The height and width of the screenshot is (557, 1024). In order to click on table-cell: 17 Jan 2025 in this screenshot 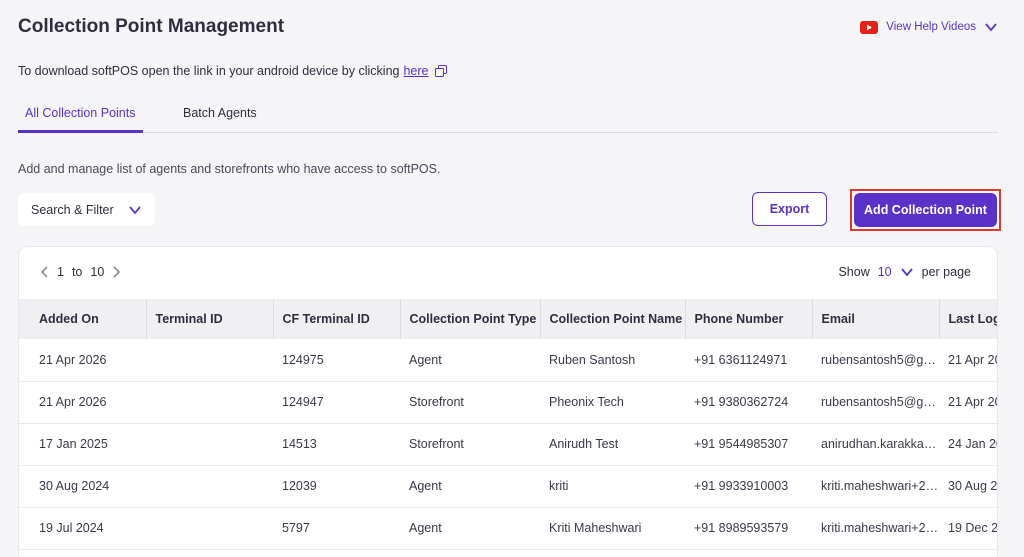, I will do `click(82, 444)`.